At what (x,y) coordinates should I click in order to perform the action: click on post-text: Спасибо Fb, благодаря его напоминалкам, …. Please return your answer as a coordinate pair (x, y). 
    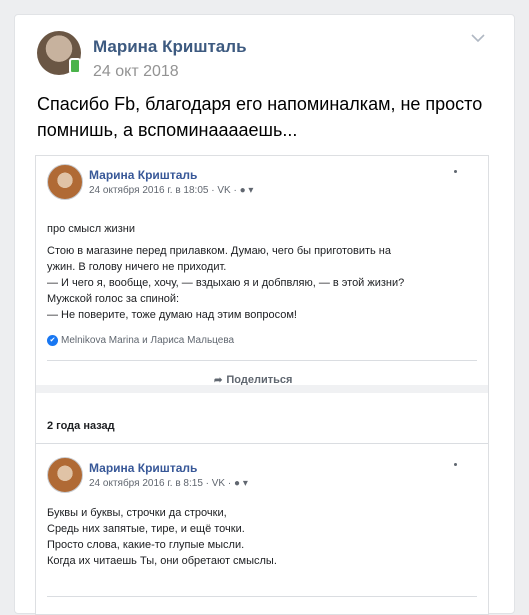
    Looking at the image, I should click on (260, 117).